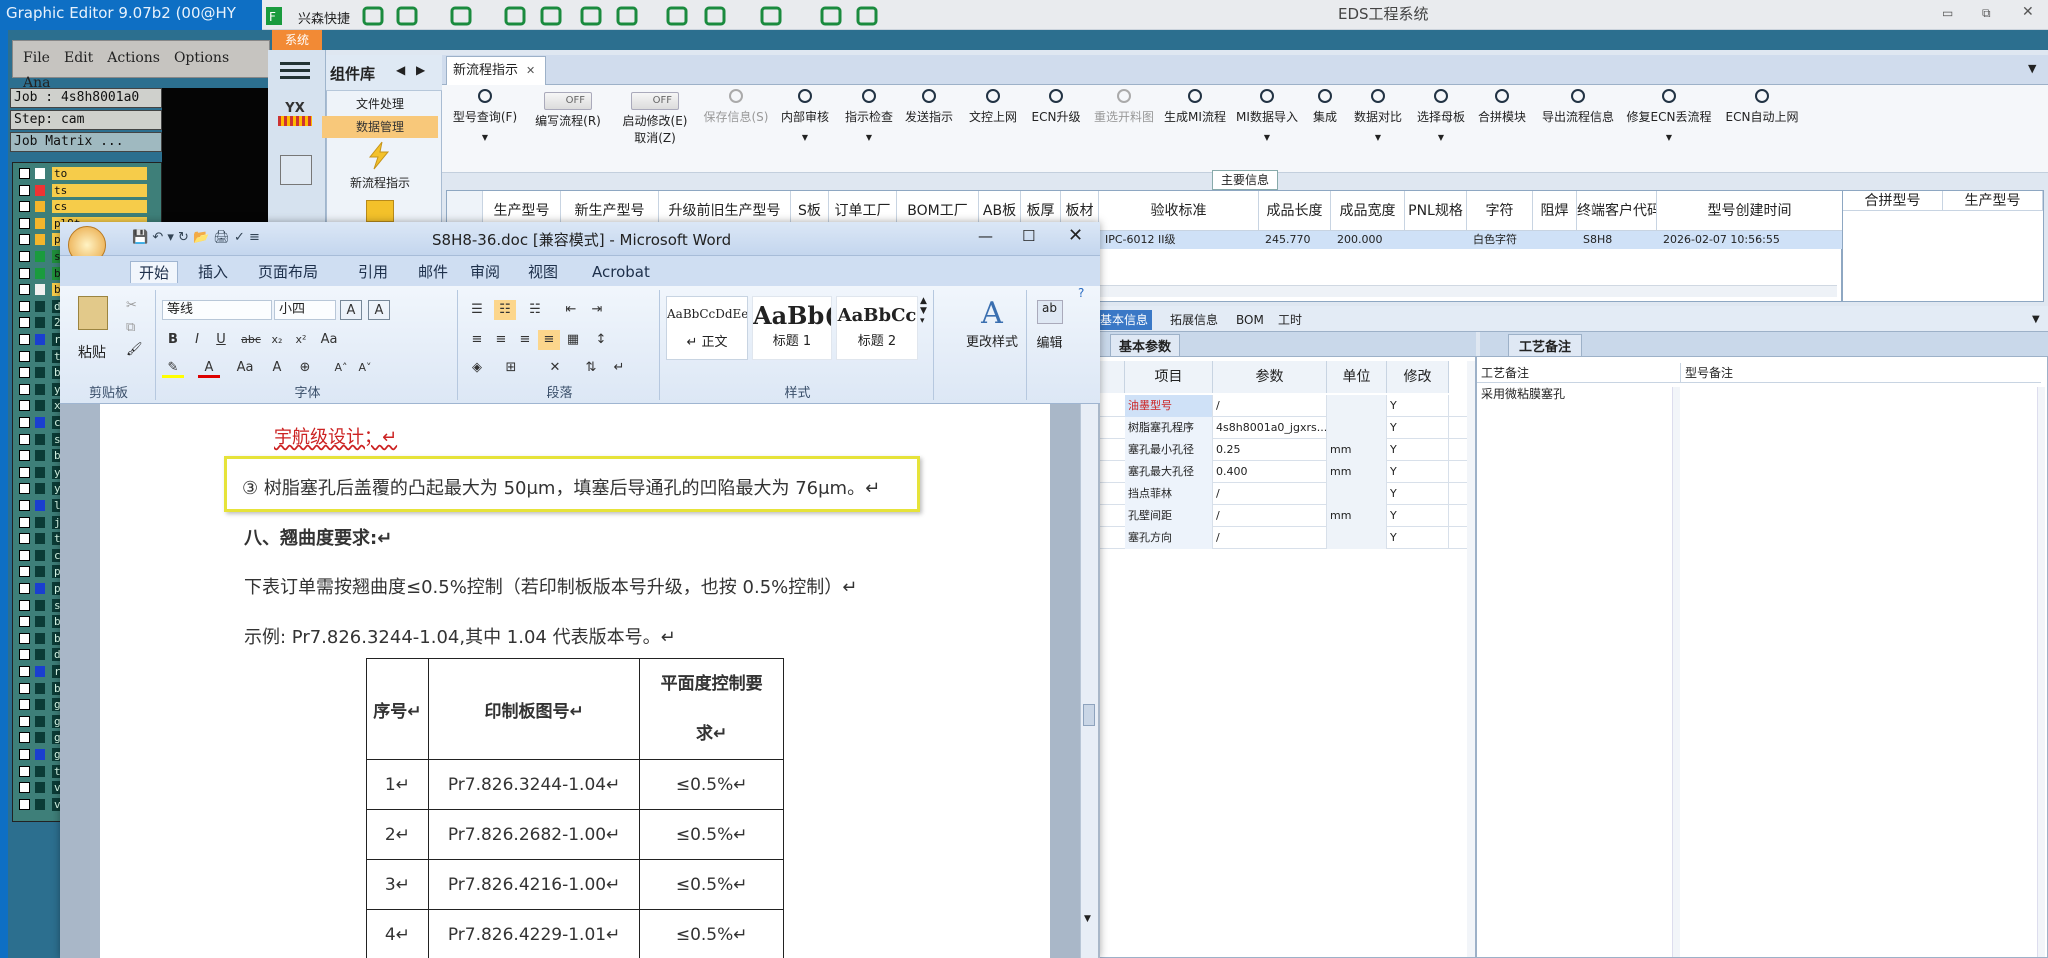 The image size is (2048, 958). What do you see at coordinates (173, 340) in the screenshot?
I see `bold-icon: B` at bounding box center [173, 340].